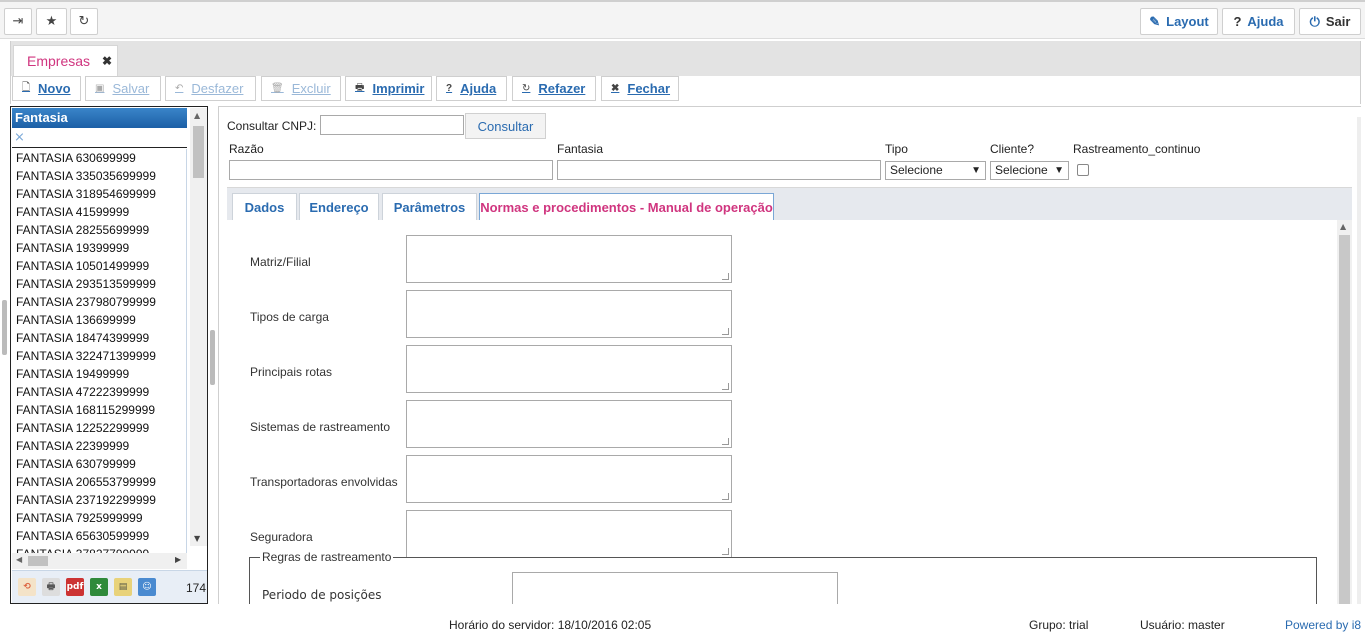  I want to click on redo-button: ↻ Refazer, so click(554, 88).